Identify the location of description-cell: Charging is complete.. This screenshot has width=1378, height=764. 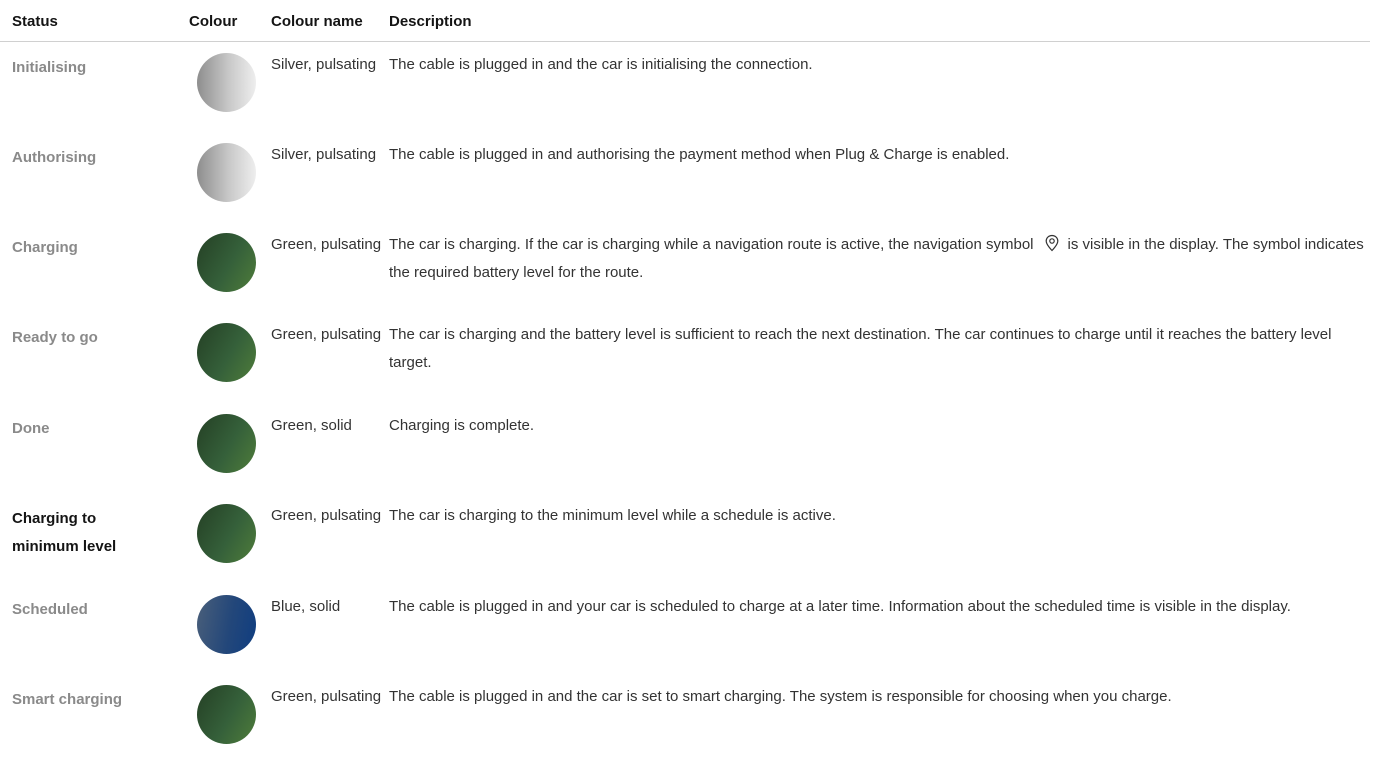
(462, 425).